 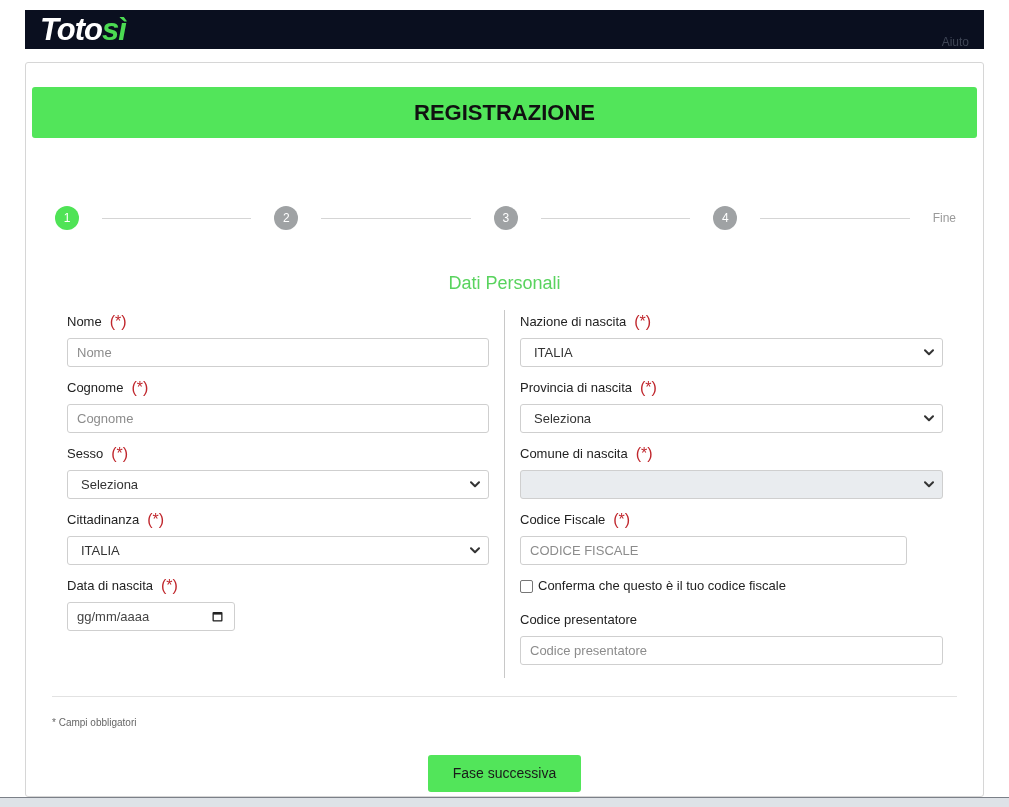 I want to click on brand-logo: Totosì, so click(x=83, y=29).